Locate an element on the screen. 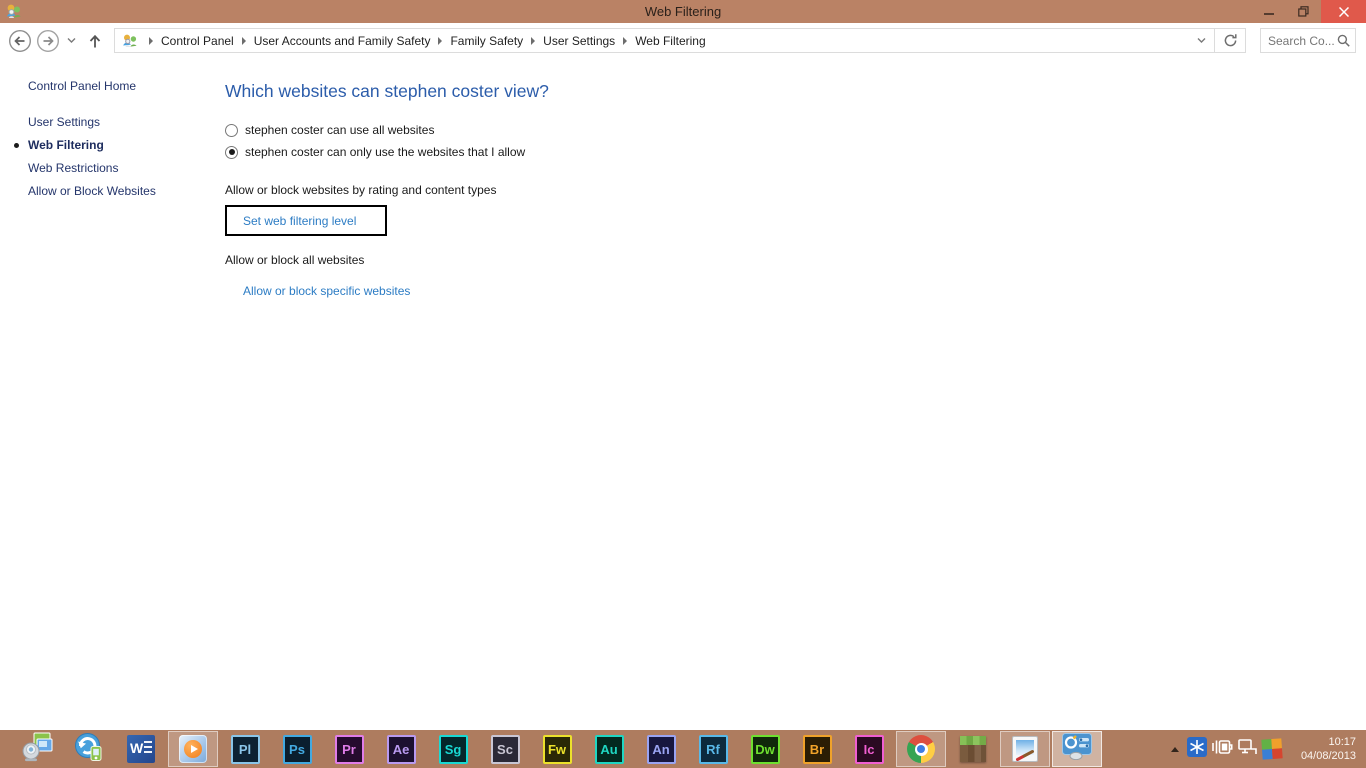 This screenshot has height=768, width=1366. sidebar-item-label: Web Filtering is located at coordinates (66, 145).